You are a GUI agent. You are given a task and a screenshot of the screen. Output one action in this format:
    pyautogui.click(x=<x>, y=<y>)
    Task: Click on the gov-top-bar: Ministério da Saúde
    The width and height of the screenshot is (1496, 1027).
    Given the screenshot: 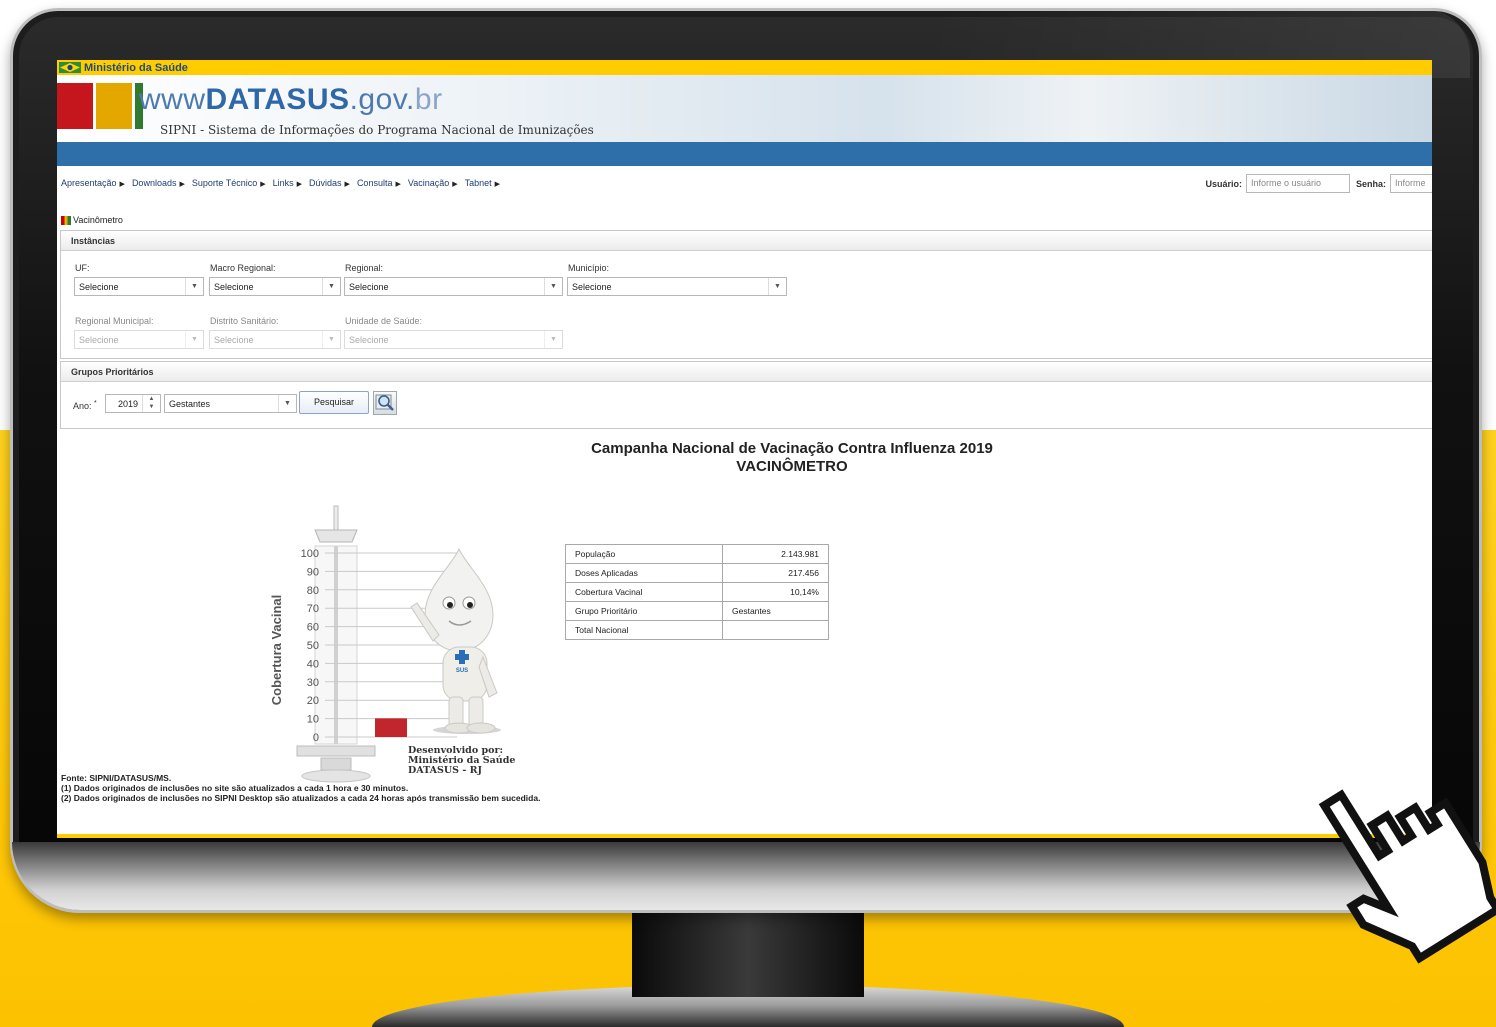 What is the action you would take?
    pyautogui.click(x=744, y=67)
    